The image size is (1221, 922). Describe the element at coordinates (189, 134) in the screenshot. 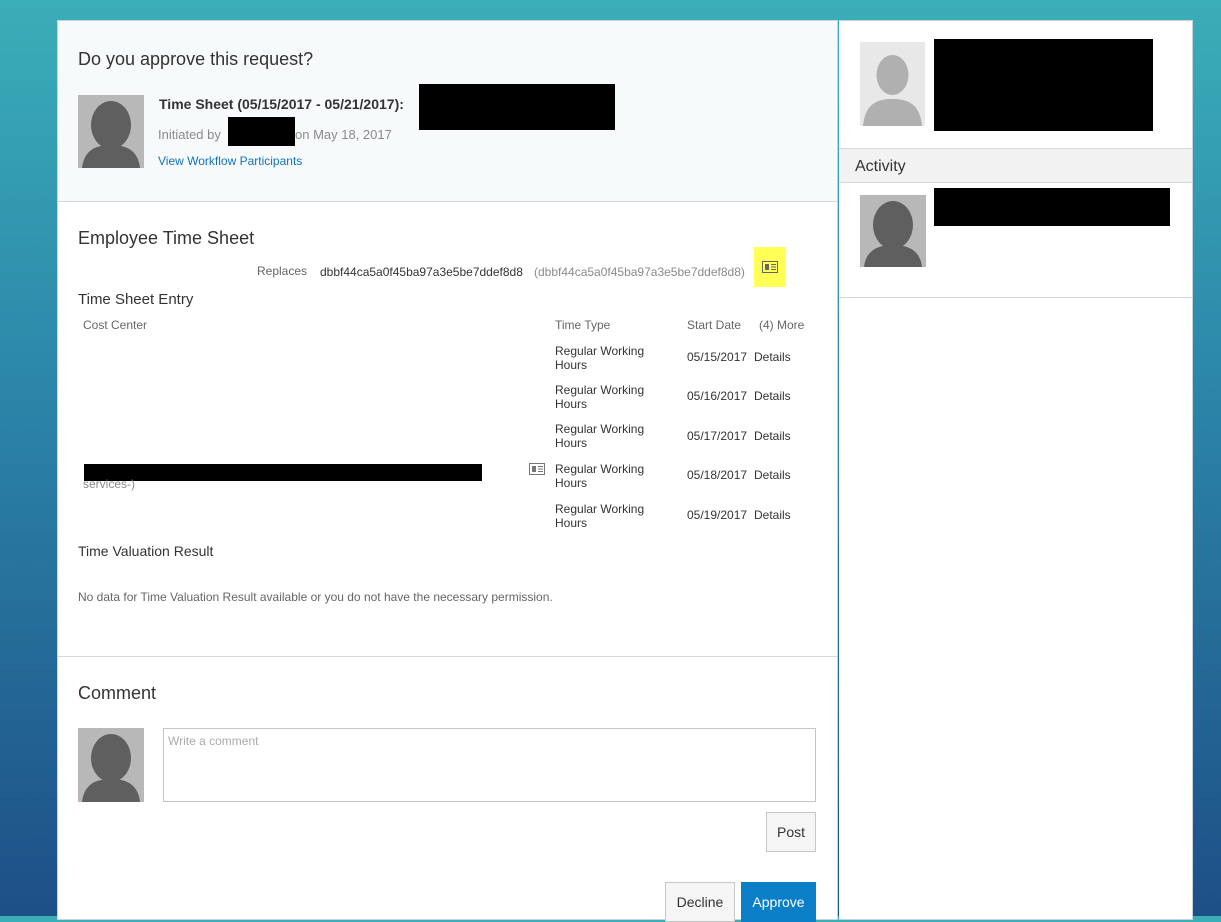

I see `initiated-by-label: Initiated by` at that location.